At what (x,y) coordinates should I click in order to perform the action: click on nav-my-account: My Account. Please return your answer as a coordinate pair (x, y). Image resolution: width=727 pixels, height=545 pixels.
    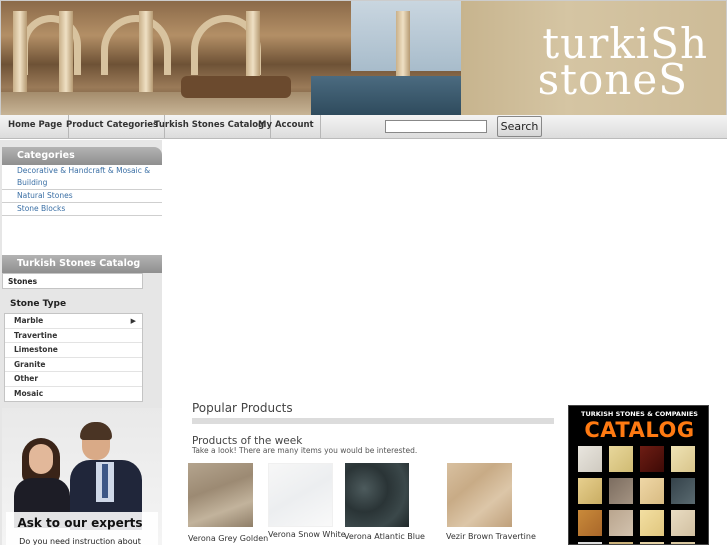
    Looking at the image, I should click on (286, 126).